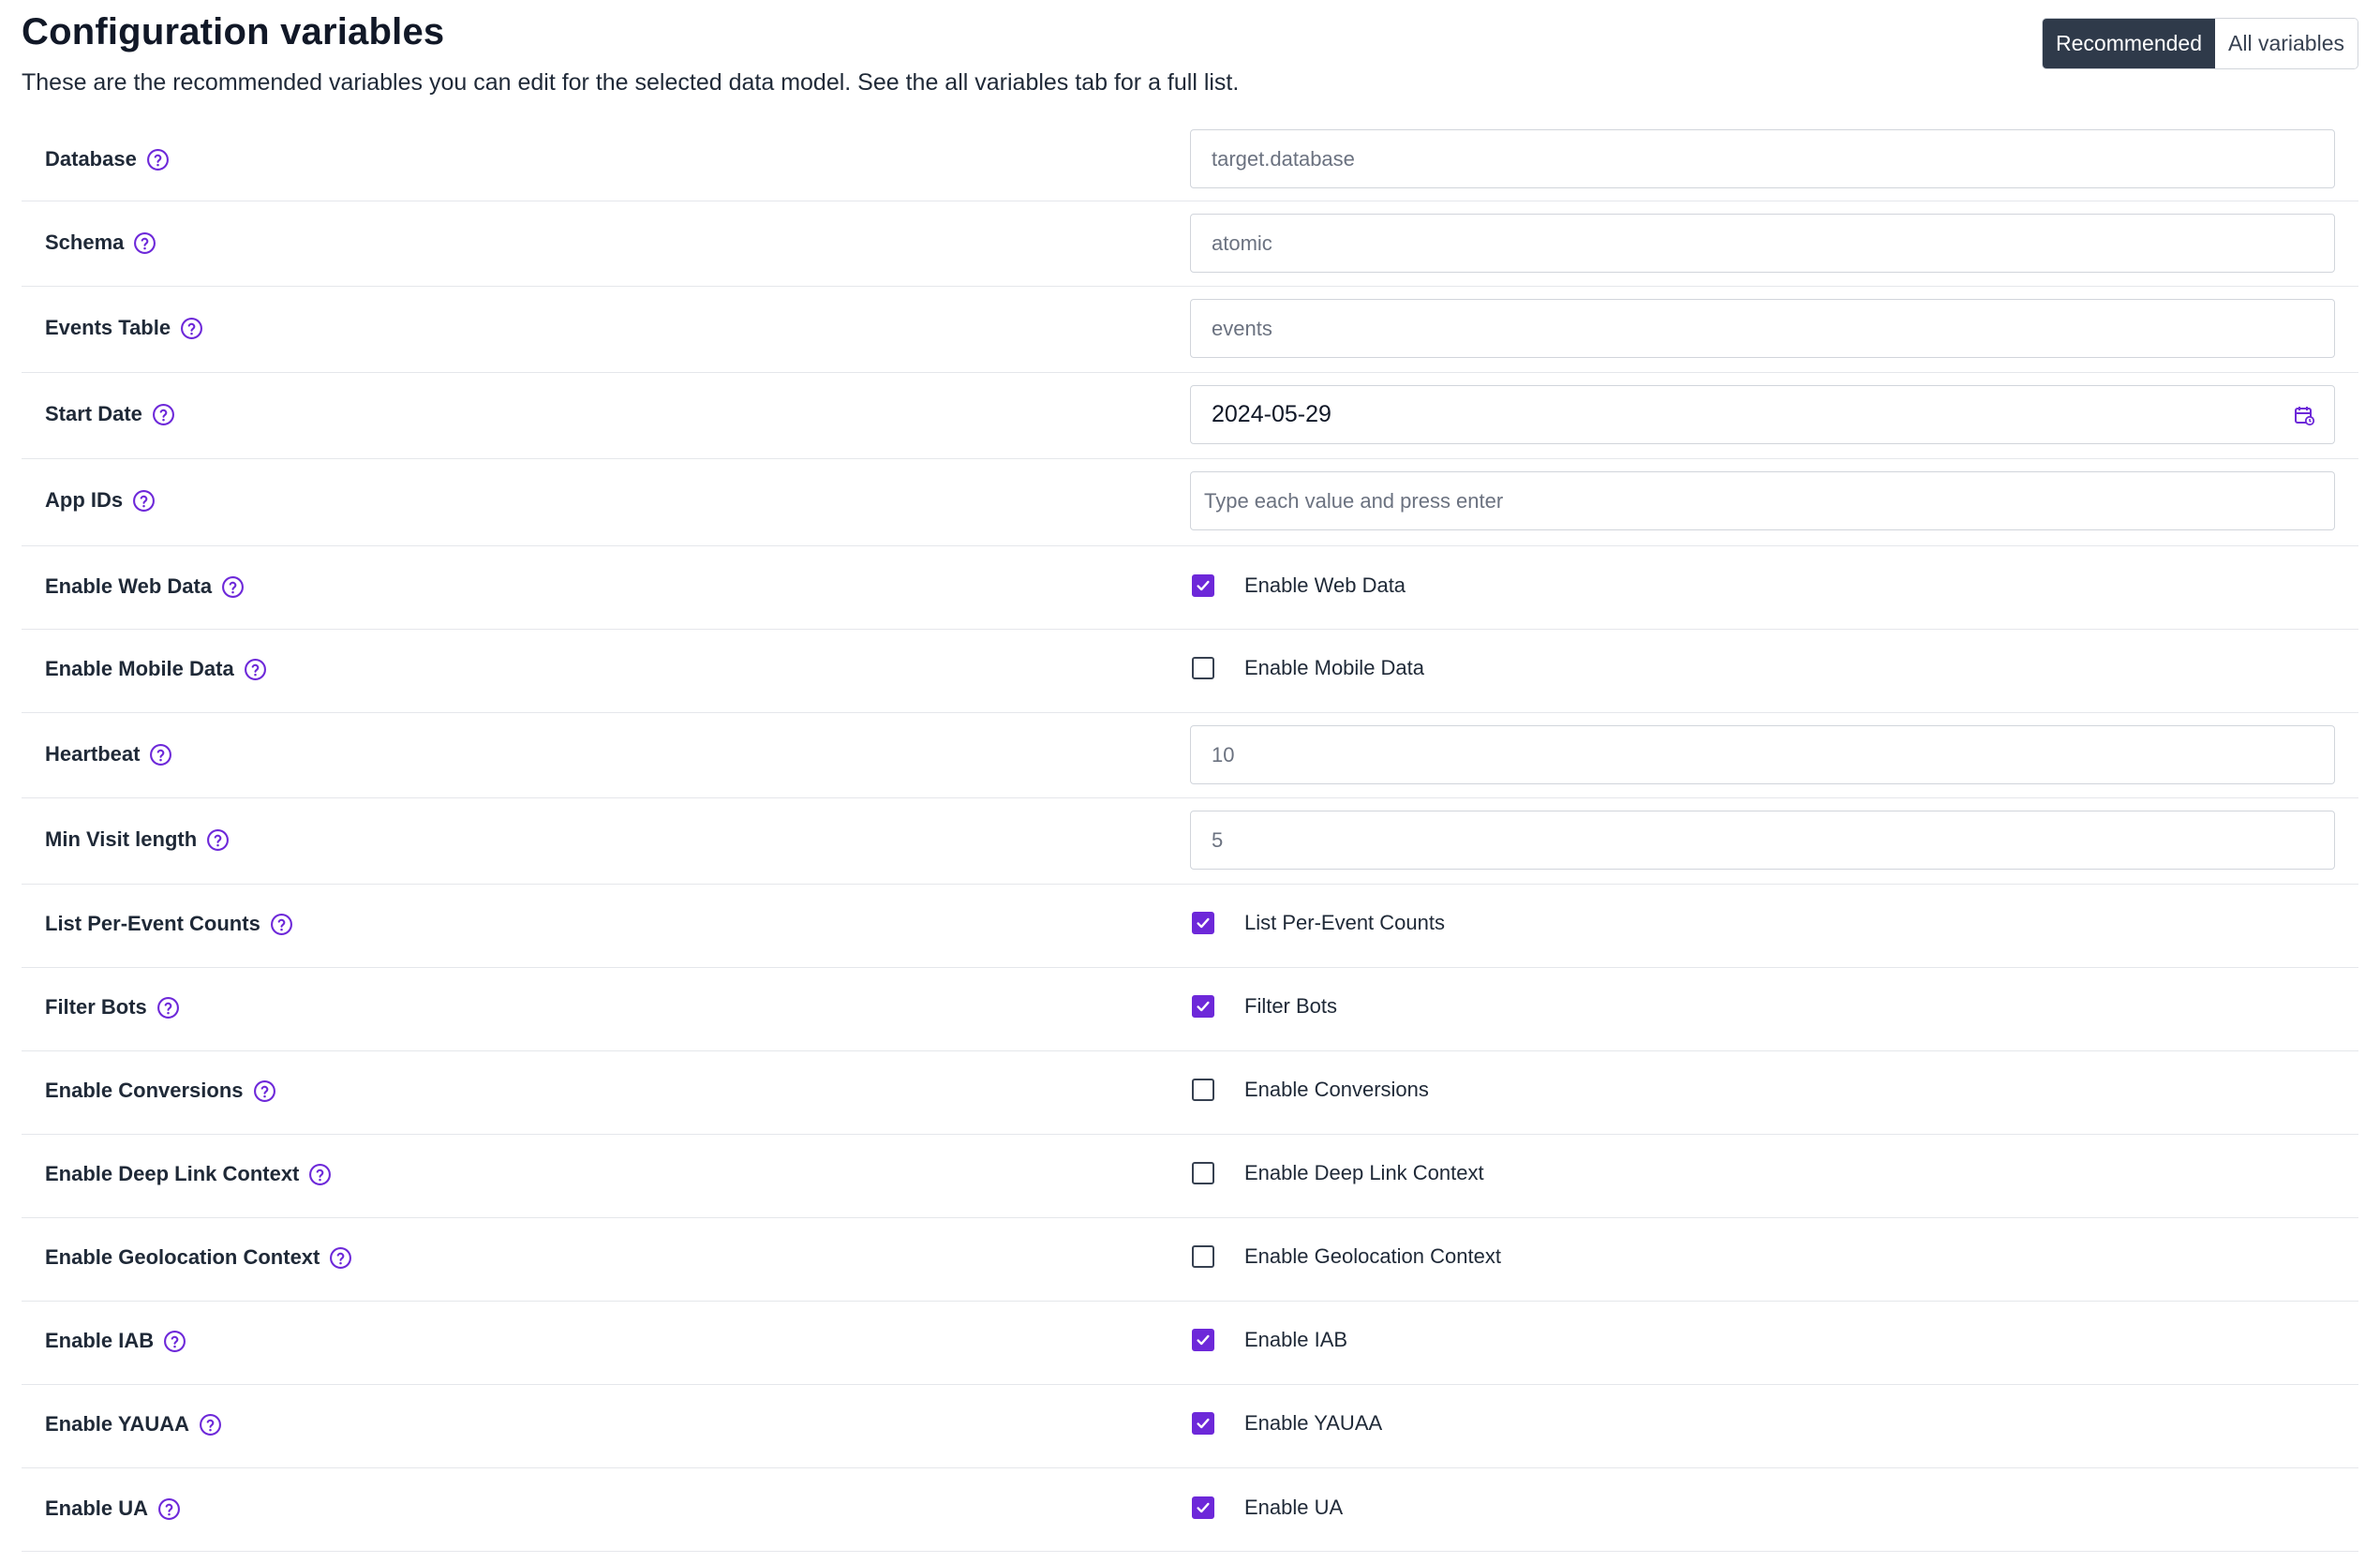  Describe the element at coordinates (108, 327) in the screenshot. I see `field-label: Events Table` at that location.